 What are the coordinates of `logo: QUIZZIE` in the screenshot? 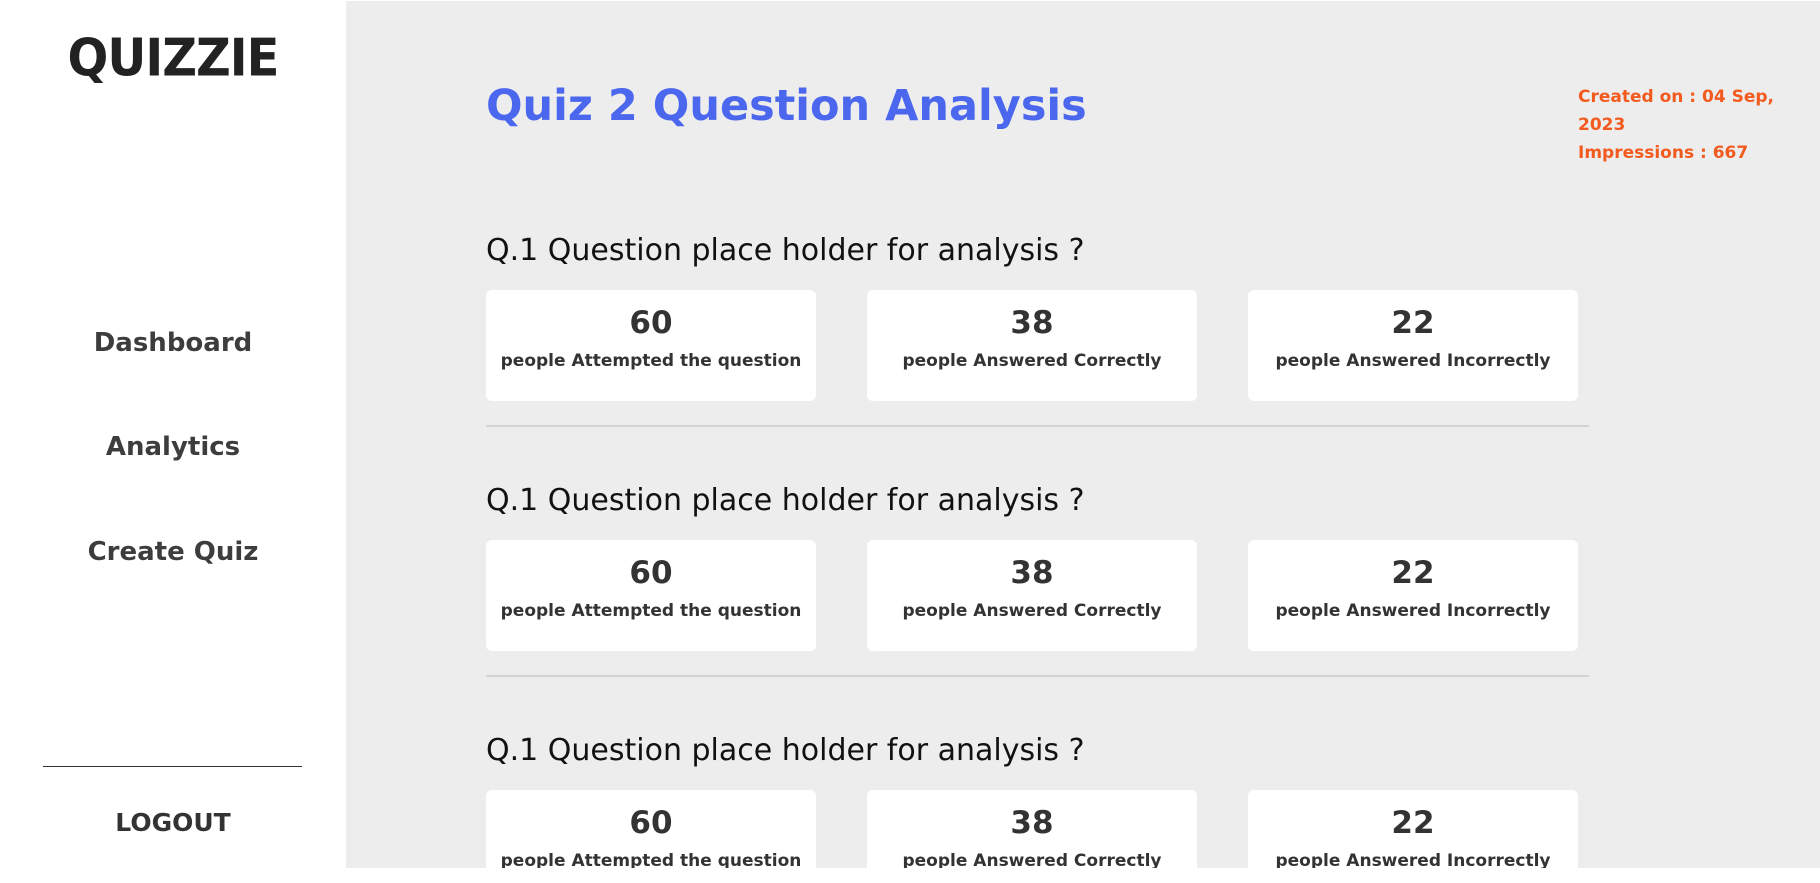 It's located at (173, 58).